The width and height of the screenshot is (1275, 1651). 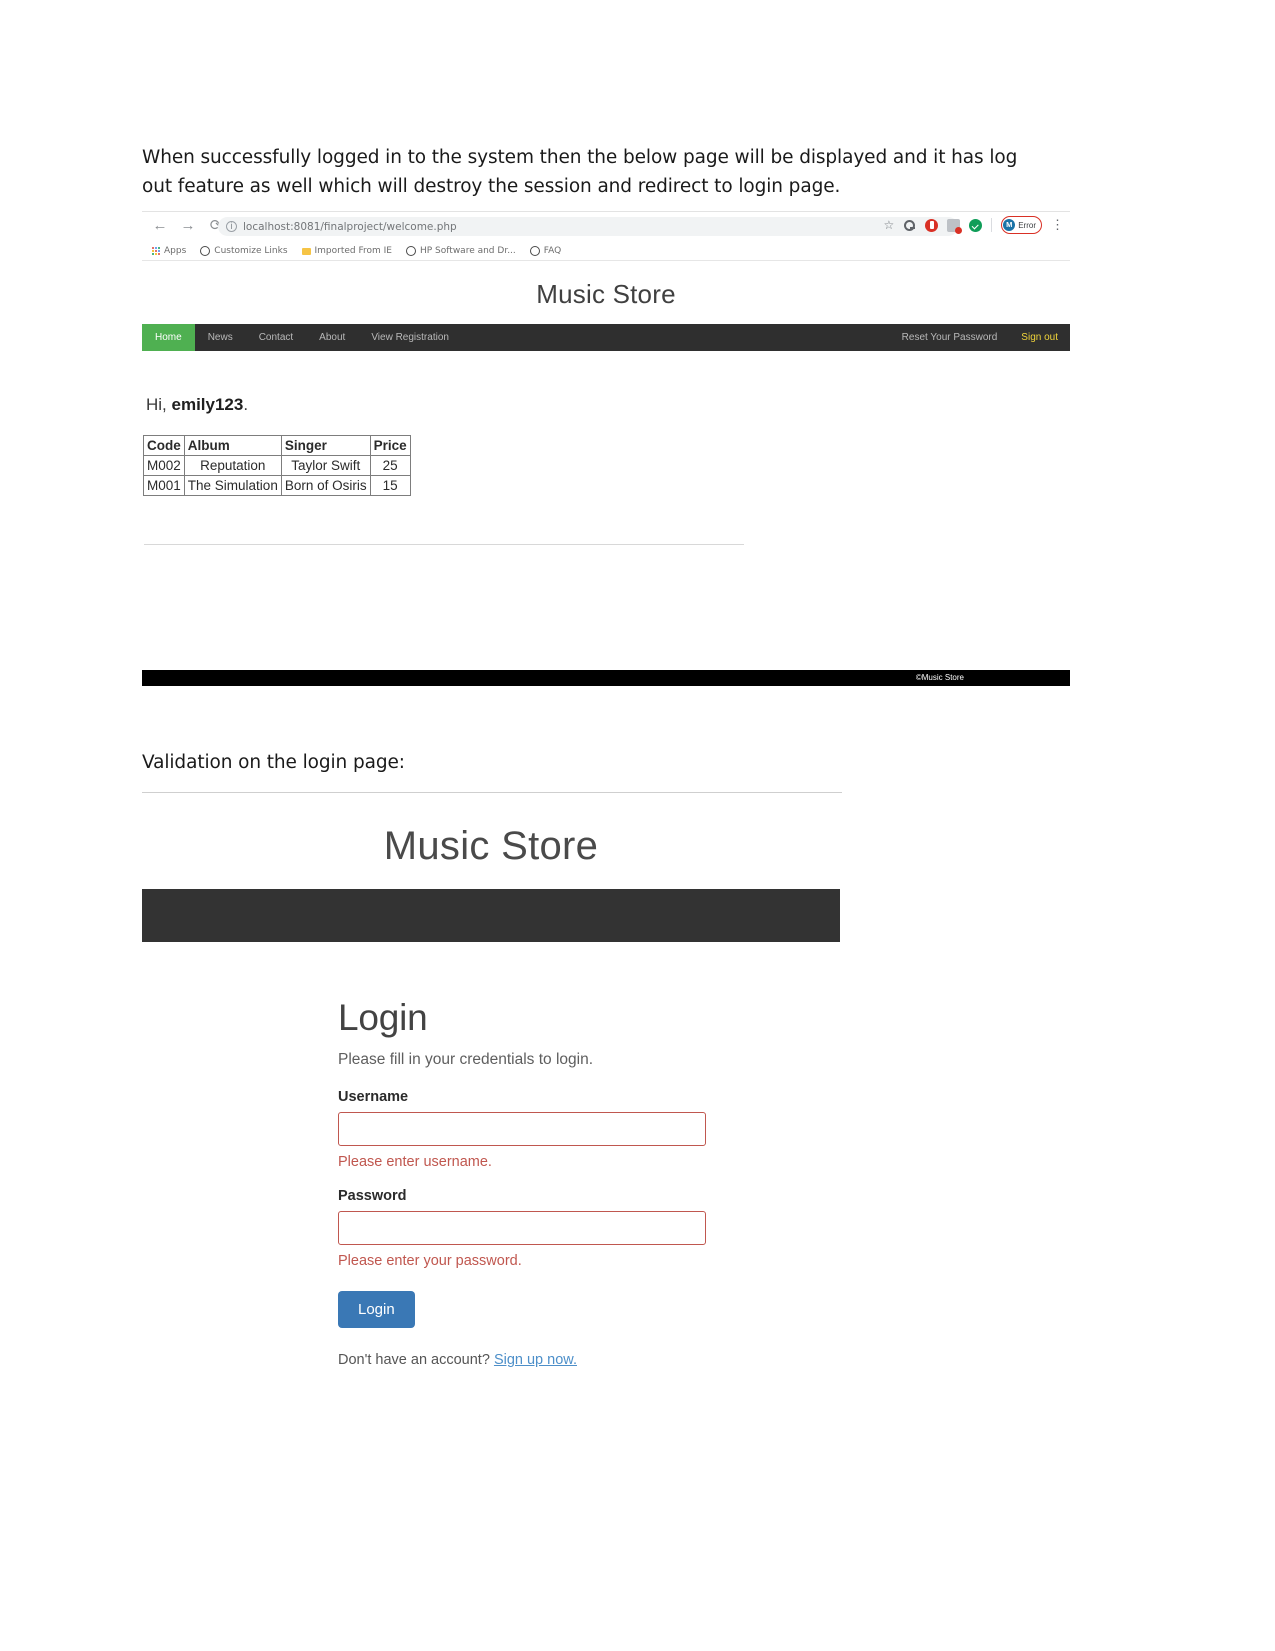 What do you see at coordinates (306, 251) in the screenshot?
I see `folder-icon` at bounding box center [306, 251].